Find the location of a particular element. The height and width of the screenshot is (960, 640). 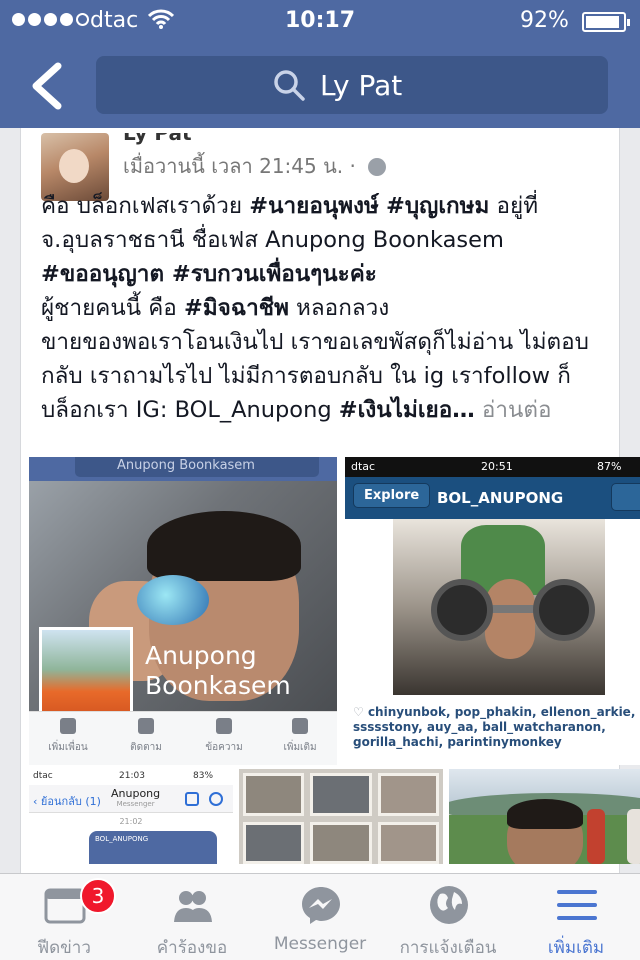

instagram-nav-bar: Explore BOL_ANUPONG is located at coordinates (492, 498).